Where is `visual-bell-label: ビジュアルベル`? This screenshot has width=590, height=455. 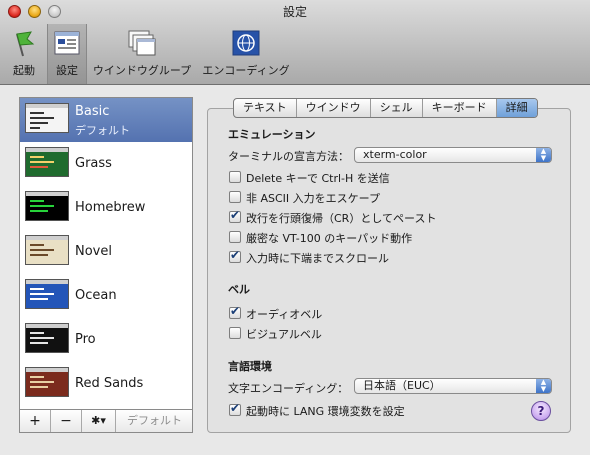
visual-bell-label: ビジュアルベル is located at coordinates (284, 334).